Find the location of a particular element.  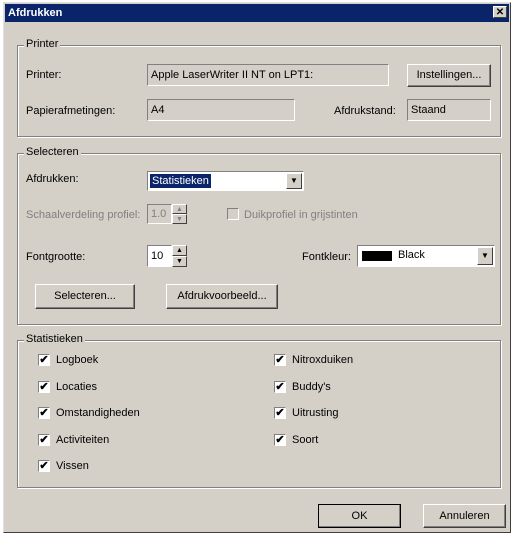

title-bar: Afdrukken ✕ is located at coordinates (257, 13).